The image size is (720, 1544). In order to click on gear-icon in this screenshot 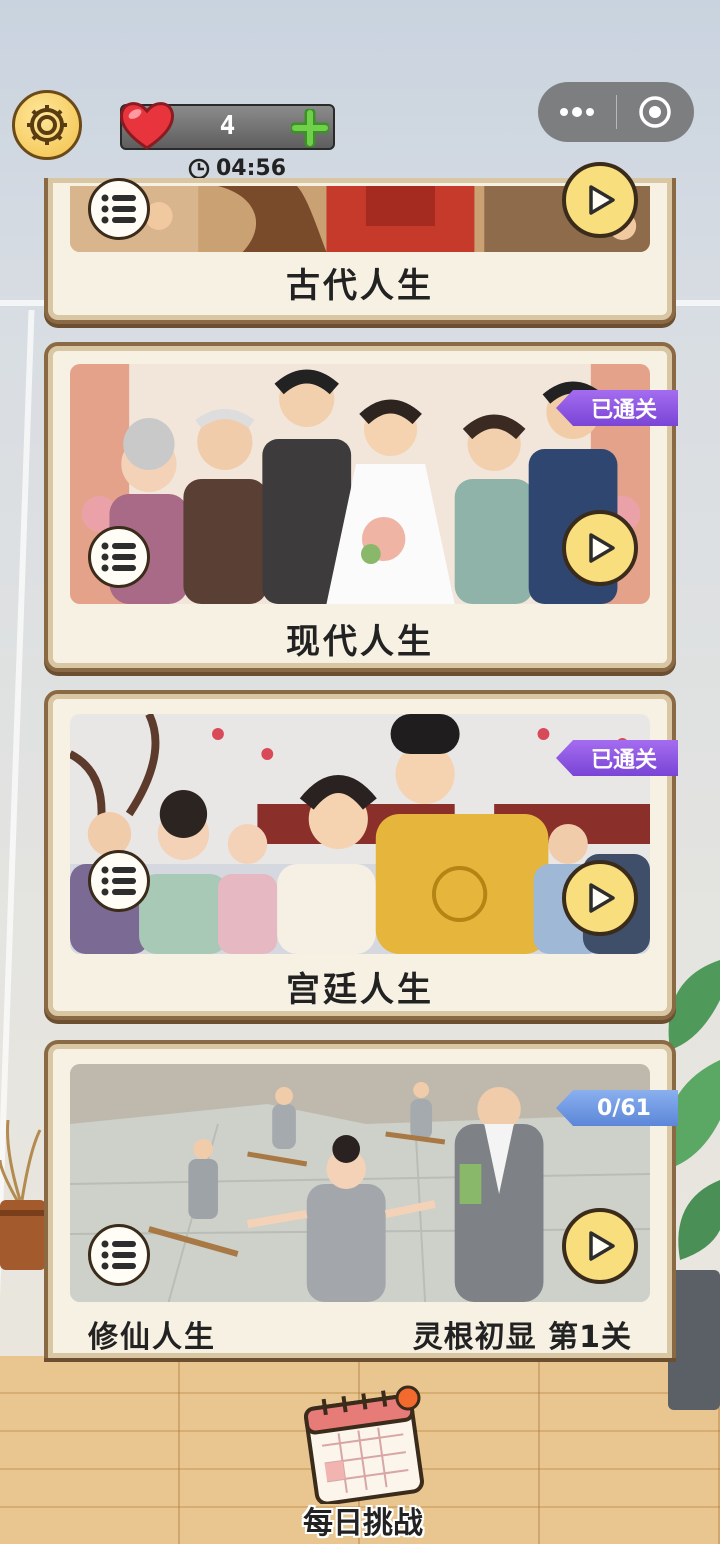, I will do `click(47, 125)`.